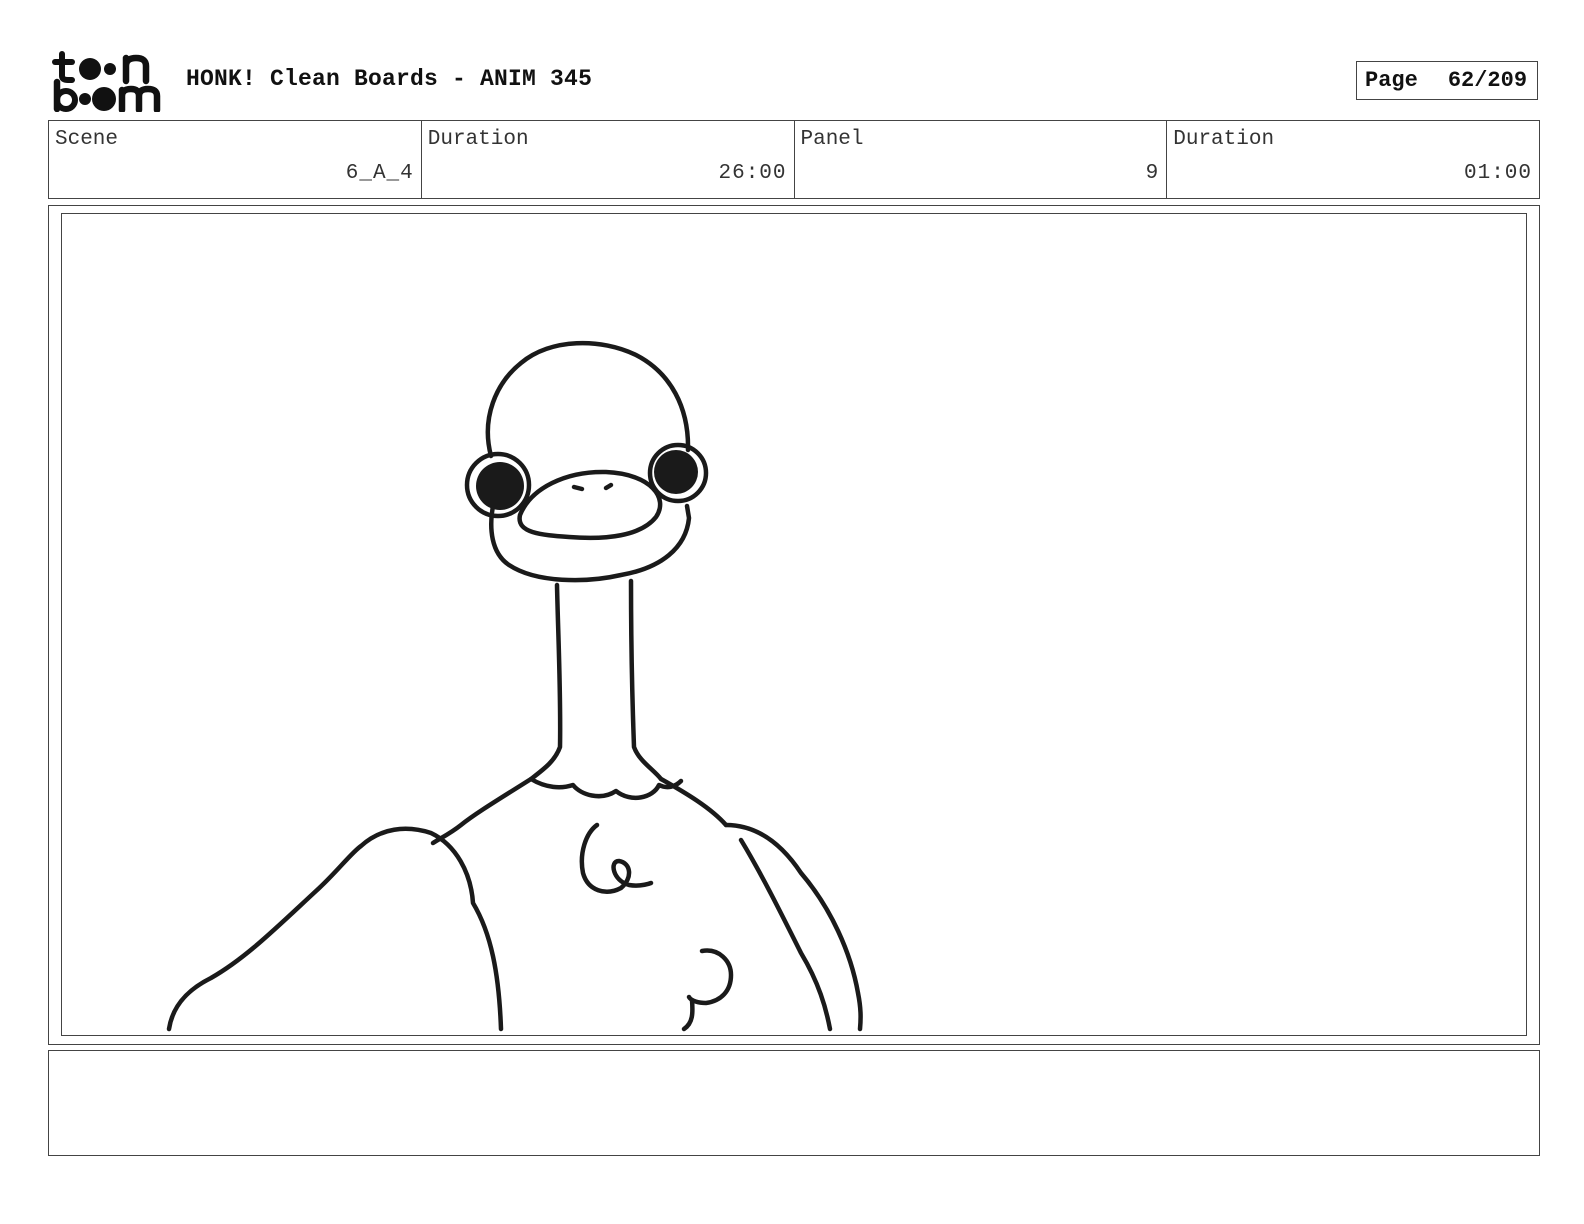  Describe the element at coordinates (1353, 159) in the screenshot. I see `panel-duration-cell: Duration 01:00` at that location.